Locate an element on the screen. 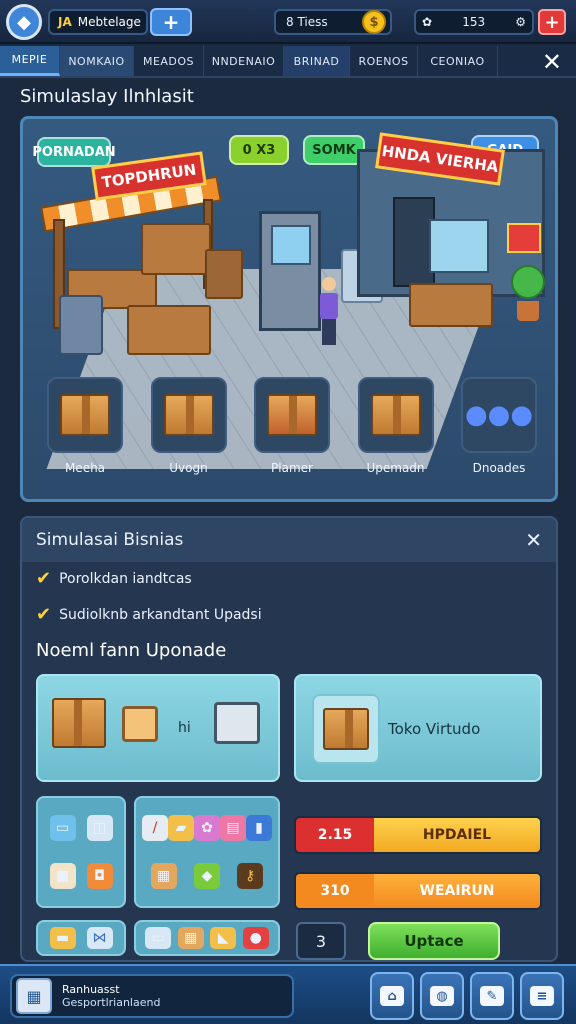  bottle-icon: ◆ is located at coordinates (206, 876).